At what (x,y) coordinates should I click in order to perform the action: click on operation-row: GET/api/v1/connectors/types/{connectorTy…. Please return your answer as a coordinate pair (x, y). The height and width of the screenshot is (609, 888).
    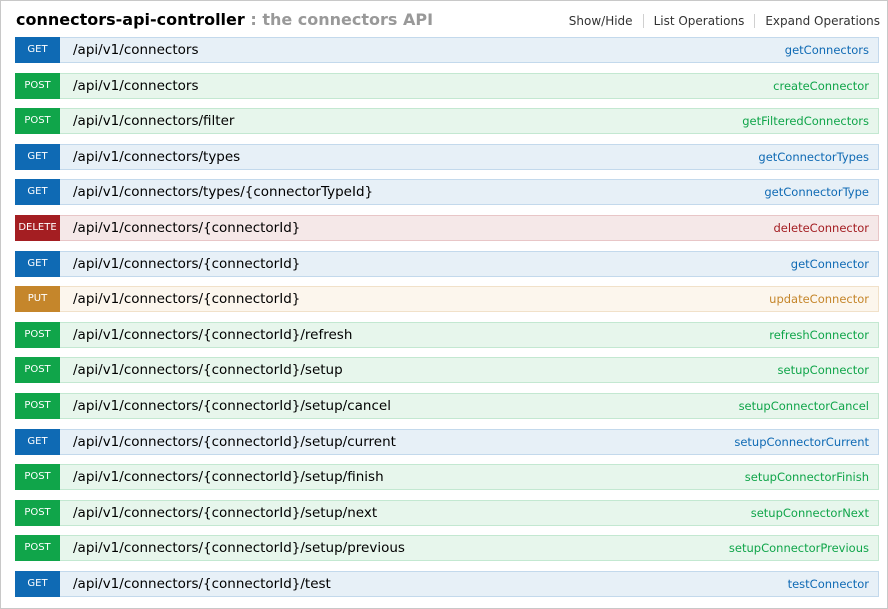
    Looking at the image, I should click on (447, 192).